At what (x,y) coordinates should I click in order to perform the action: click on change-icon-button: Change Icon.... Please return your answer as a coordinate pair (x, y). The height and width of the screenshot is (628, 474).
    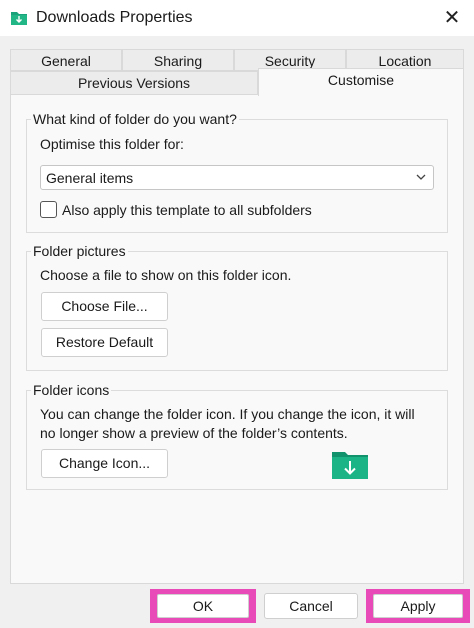
    Looking at the image, I should click on (104, 463).